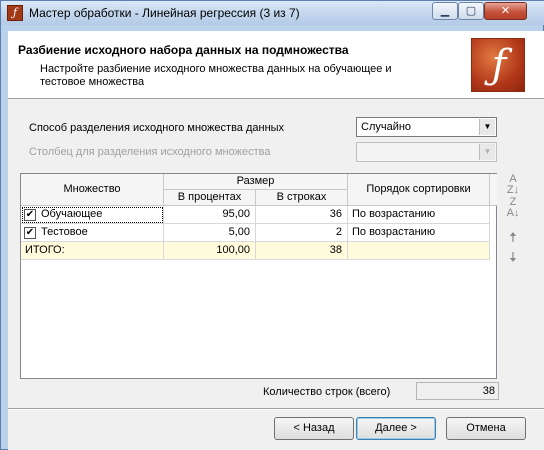 The height and width of the screenshot is (450, 544). What do you see at coordinates (210, 198) in the screenshot?
I see `column-header-percent: В процентах` at bounding box center [210, 198].